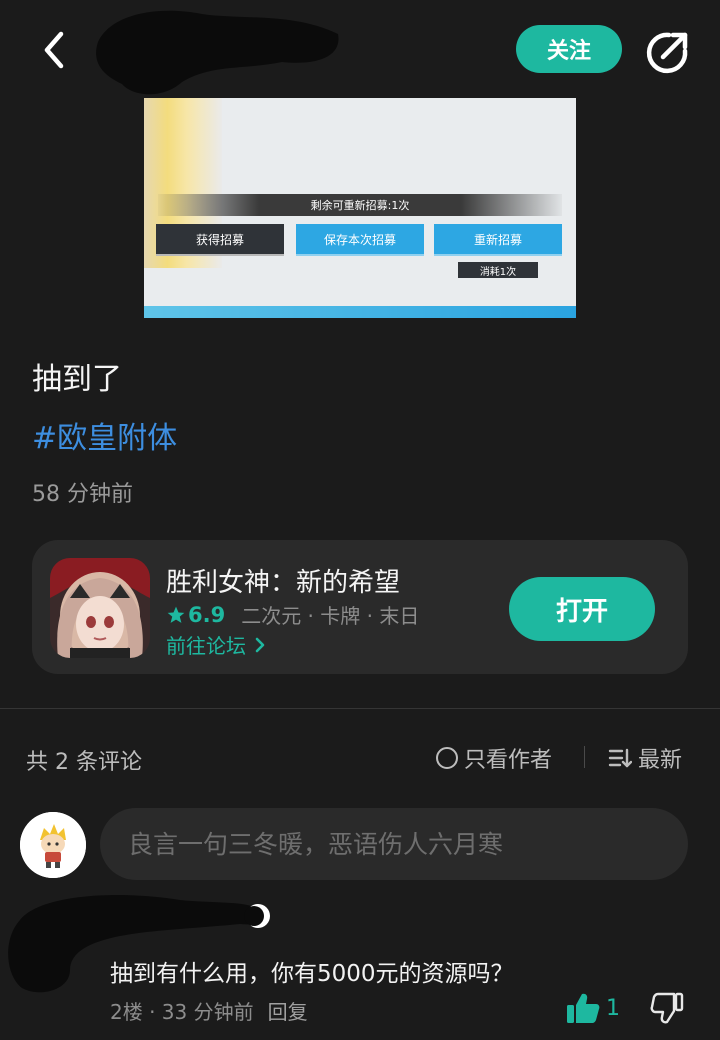 The width and height of the screenshot is (720, 1040). I want to click on like-count: 1, so click(613, 1008).